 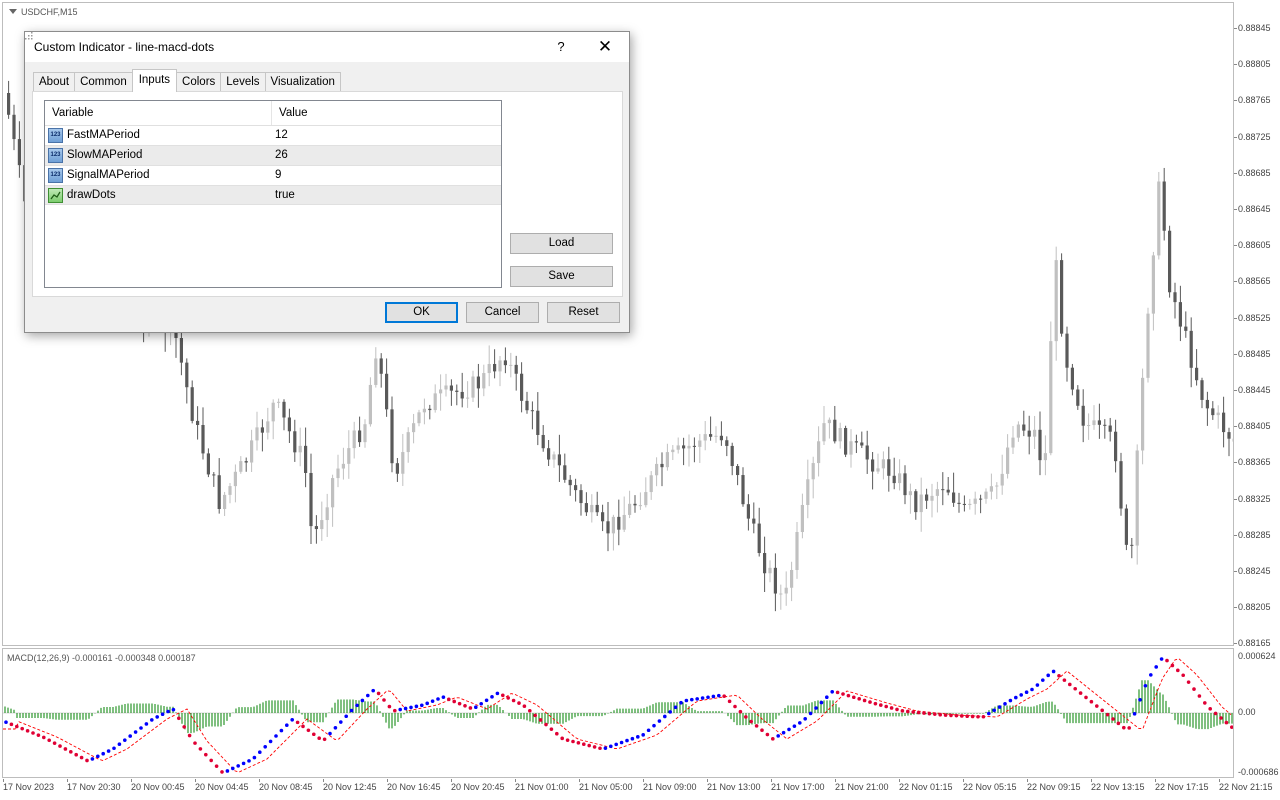 I want to click on tab-about: About, so click(x=54, y=82).